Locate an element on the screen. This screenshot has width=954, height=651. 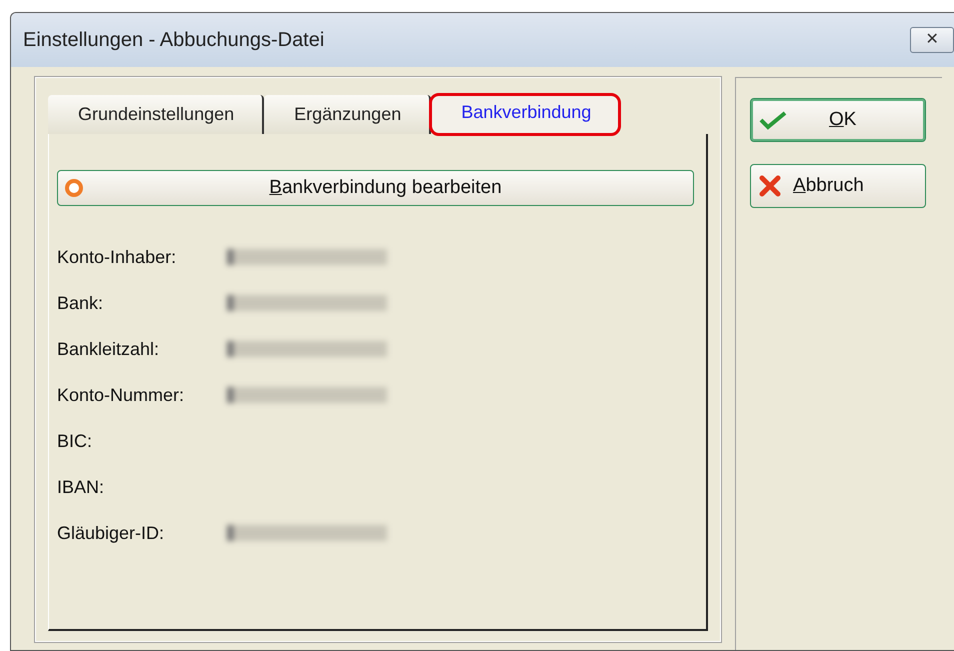
close-button: ✕ is located at coordinates (932, 40).